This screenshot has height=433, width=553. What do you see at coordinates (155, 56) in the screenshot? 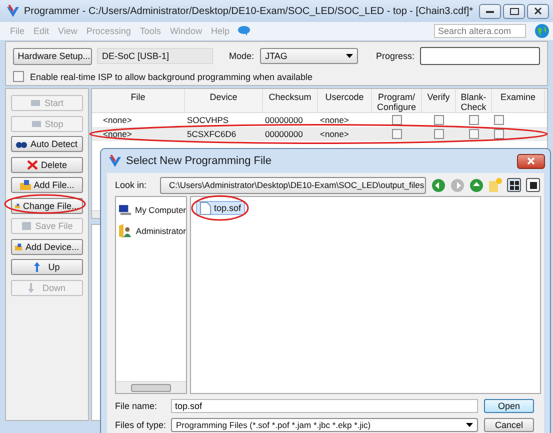
I see `hardware-field: DE-SoC [USB-1]` at bounding box center [155, 56].